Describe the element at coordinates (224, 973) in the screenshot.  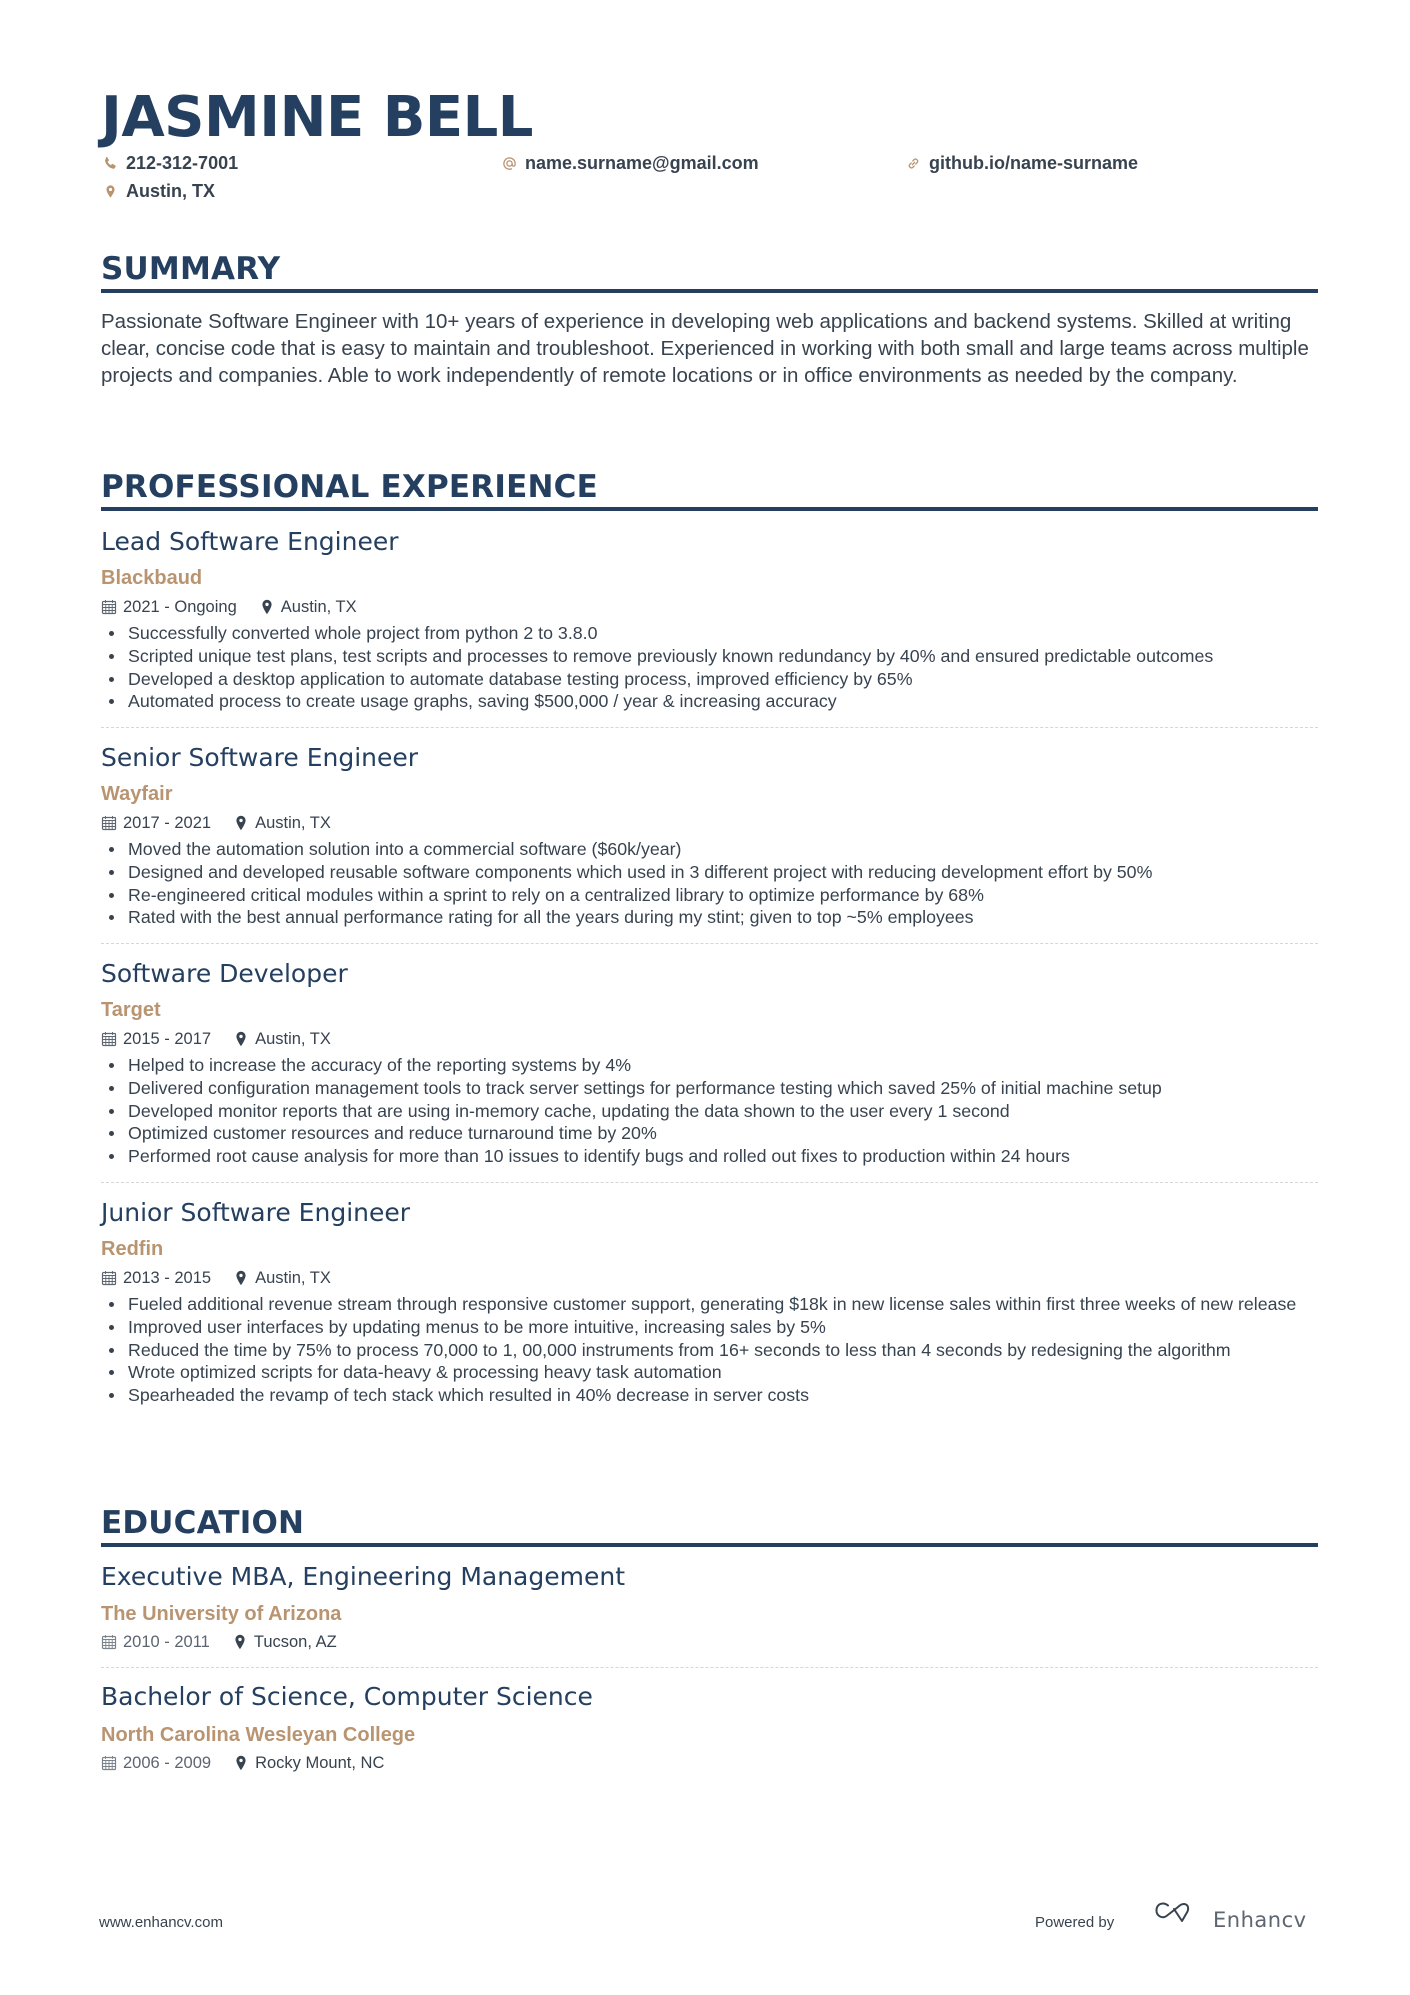
I see `job-title: Software Developer` at that location.